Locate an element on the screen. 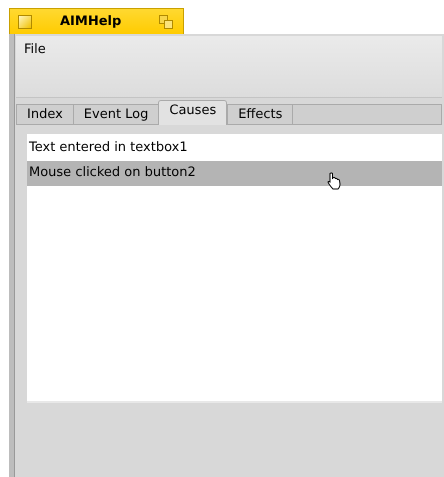 This screenshot has width=444, height=477. tab: Causes is located at coordinates (193, 112).